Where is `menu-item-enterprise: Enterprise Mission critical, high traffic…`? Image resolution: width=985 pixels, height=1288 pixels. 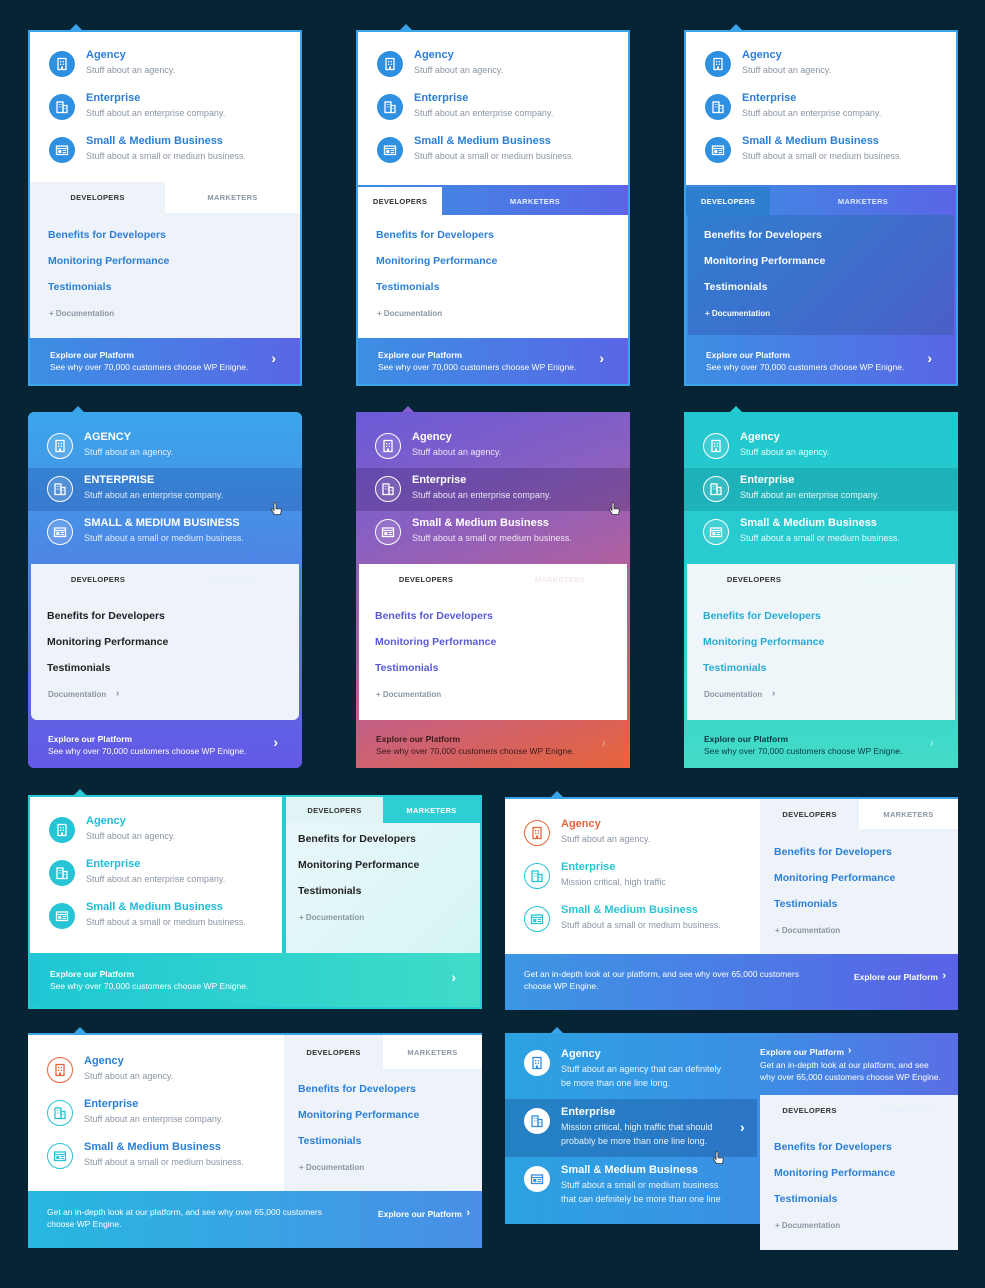 menu-item-enterprise: Enterprise Mission critical, high traffic… is located at coordinates (631, 1130).